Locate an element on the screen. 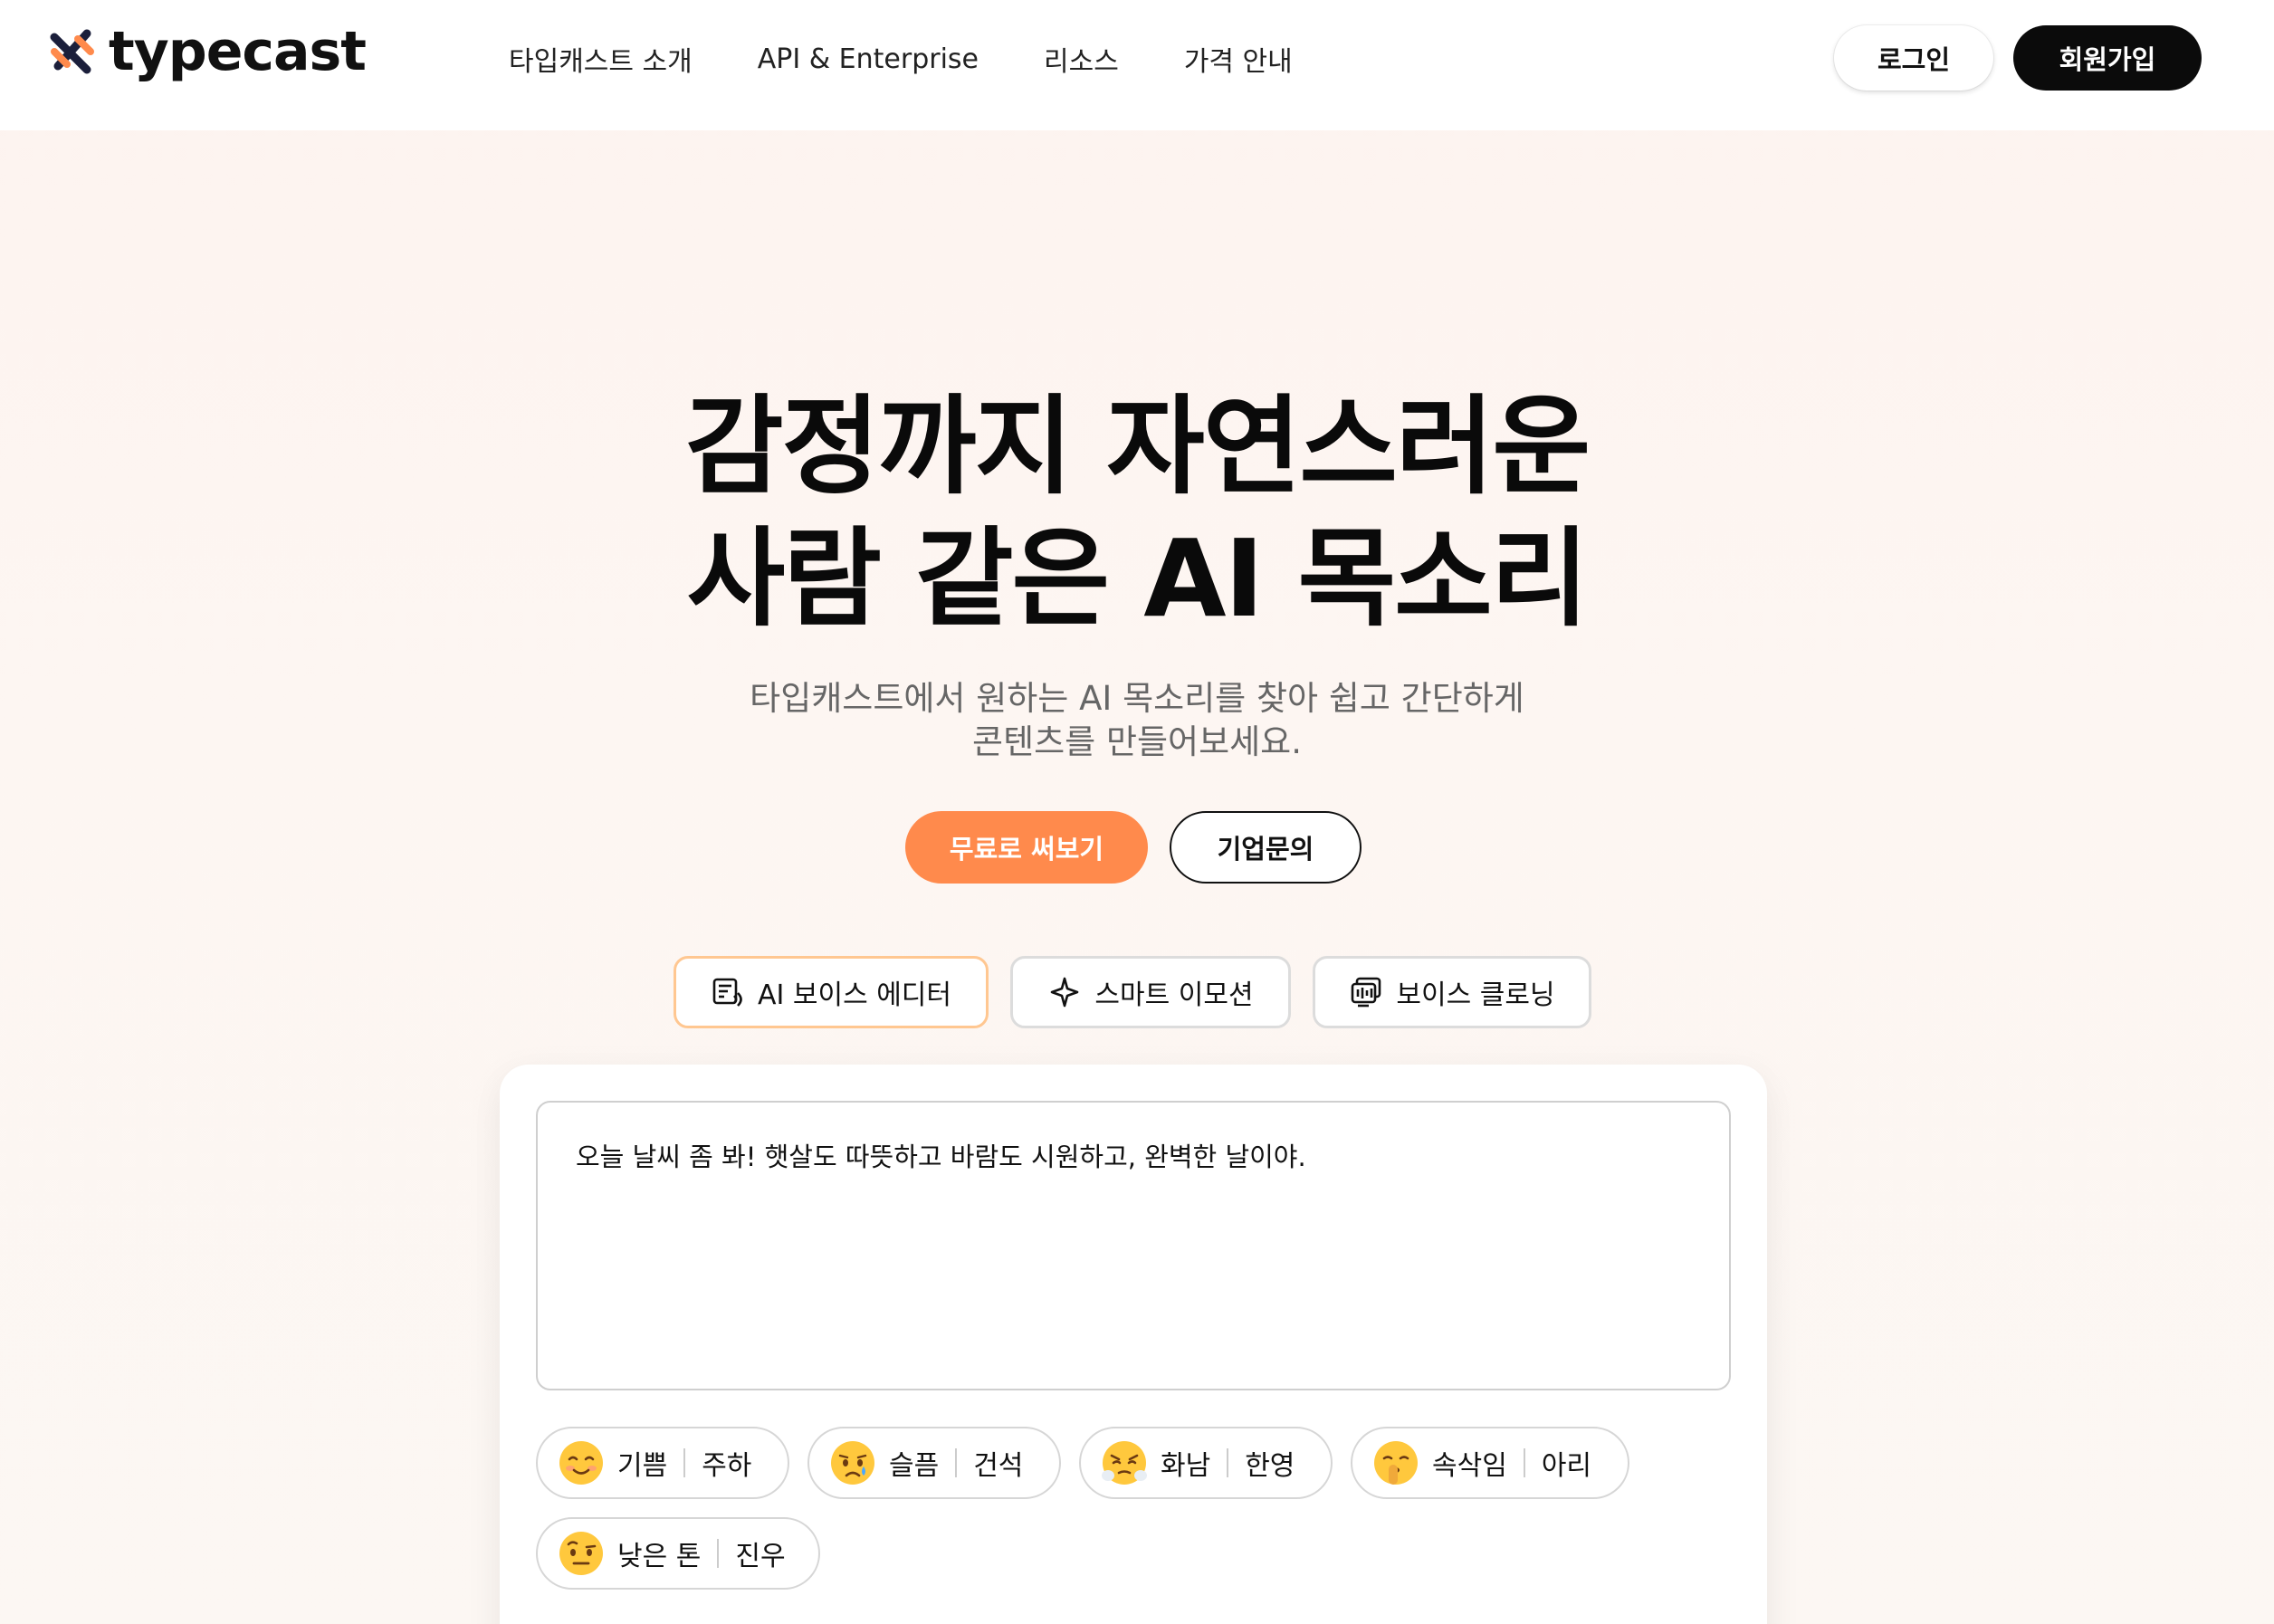 This screenshot has width=2274, height=1624. tab-voice-cloning: 보이스 클로닝 is located at coordinates (1452, 992).